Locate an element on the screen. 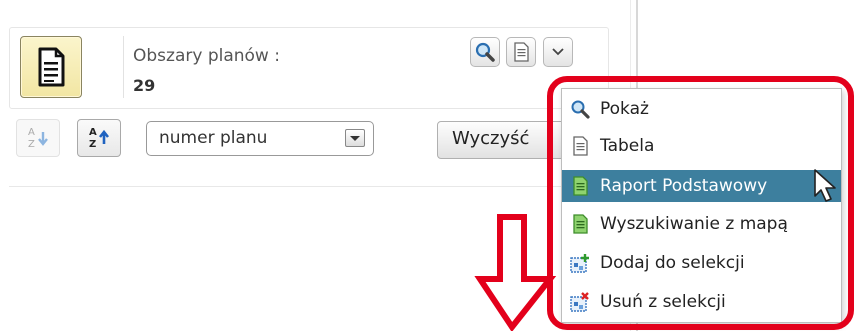 This screenshot has height=331, width=862. sort-field-select: numer planu is located at coordinates (260, 138).